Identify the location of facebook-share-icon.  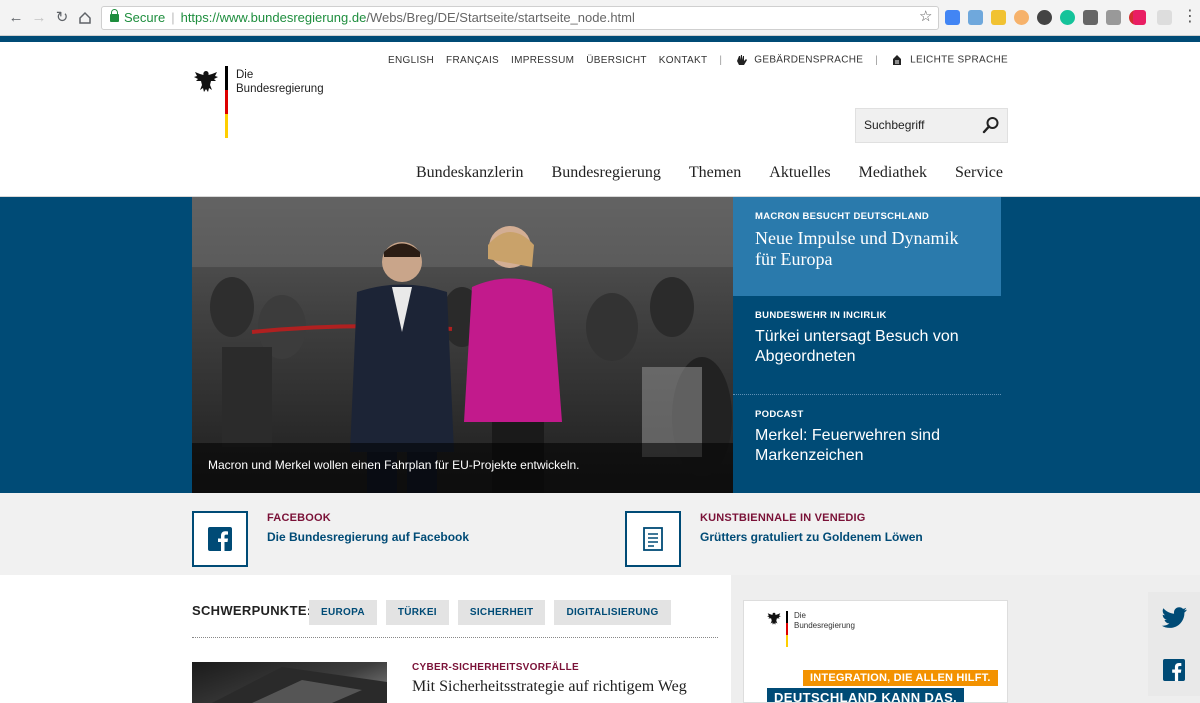
(1174, 670).